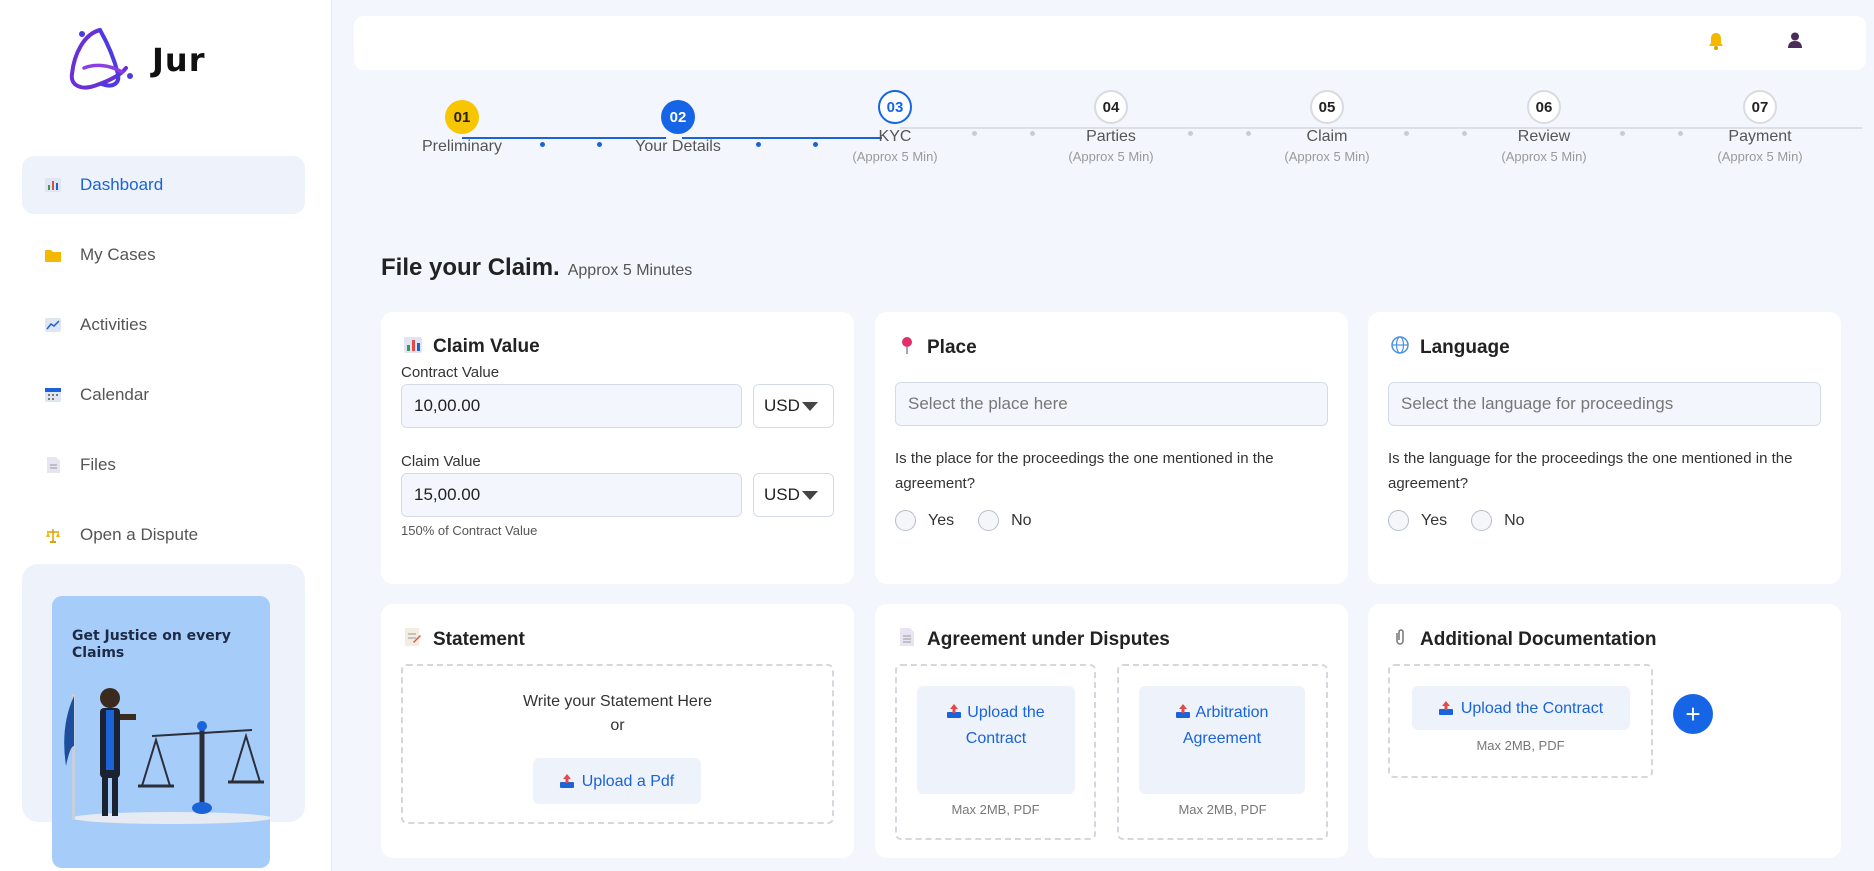  What do you see at coordinates (1111, 127) in the screenshot?
I see `step-parties: 04 Parties (Approx 5 Min)` at bounding box center [1111, 127].